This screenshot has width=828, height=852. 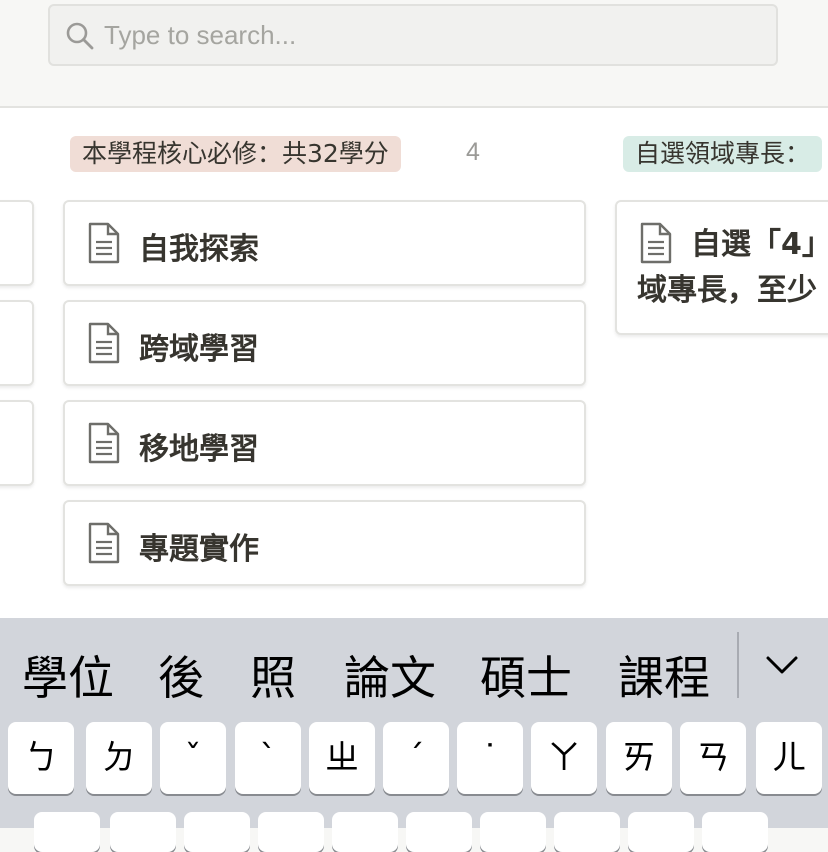 I want to click on key: ˋ, so click(x=268, y=758).